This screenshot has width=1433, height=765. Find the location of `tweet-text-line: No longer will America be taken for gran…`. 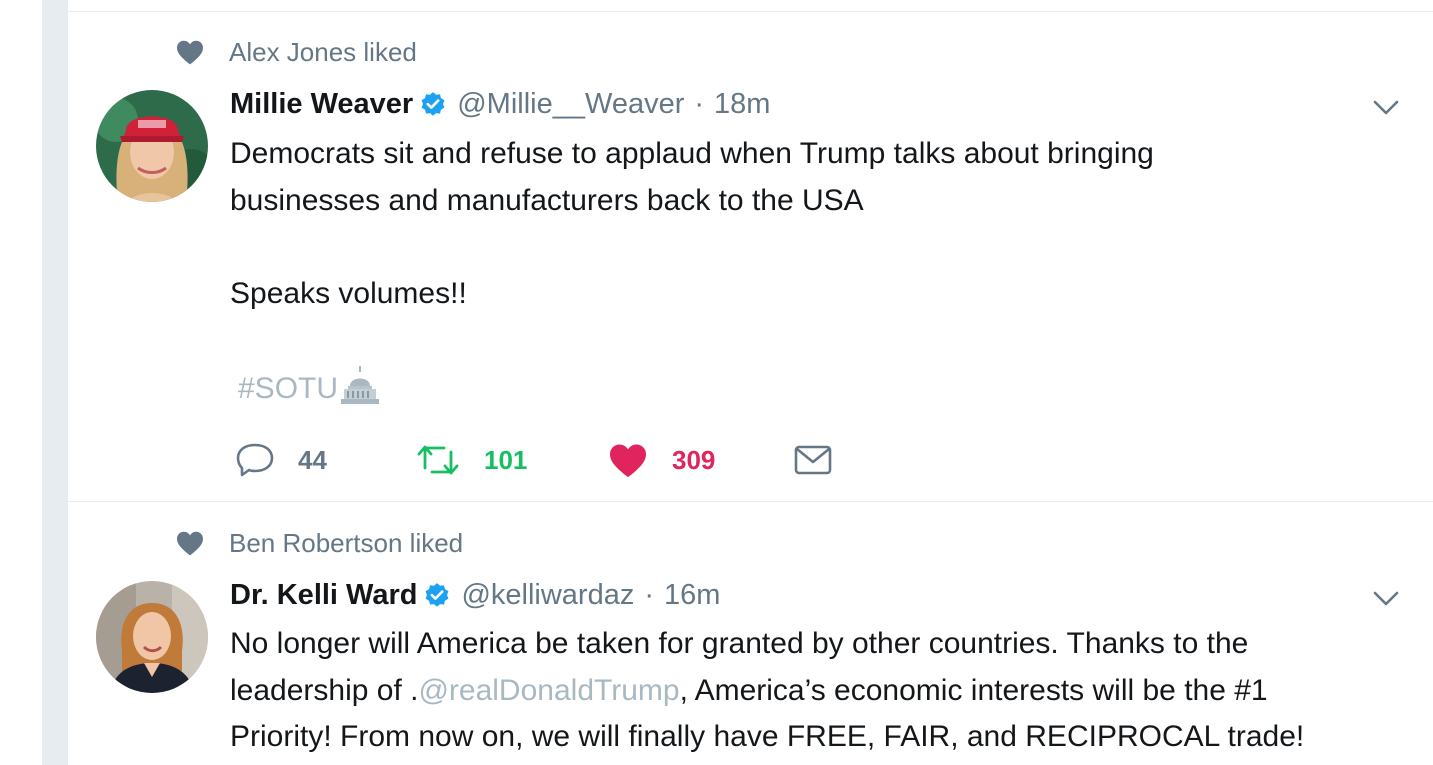

tweet-text-line: No longer will America be taken for gran… is located at coordinates (739, 643).